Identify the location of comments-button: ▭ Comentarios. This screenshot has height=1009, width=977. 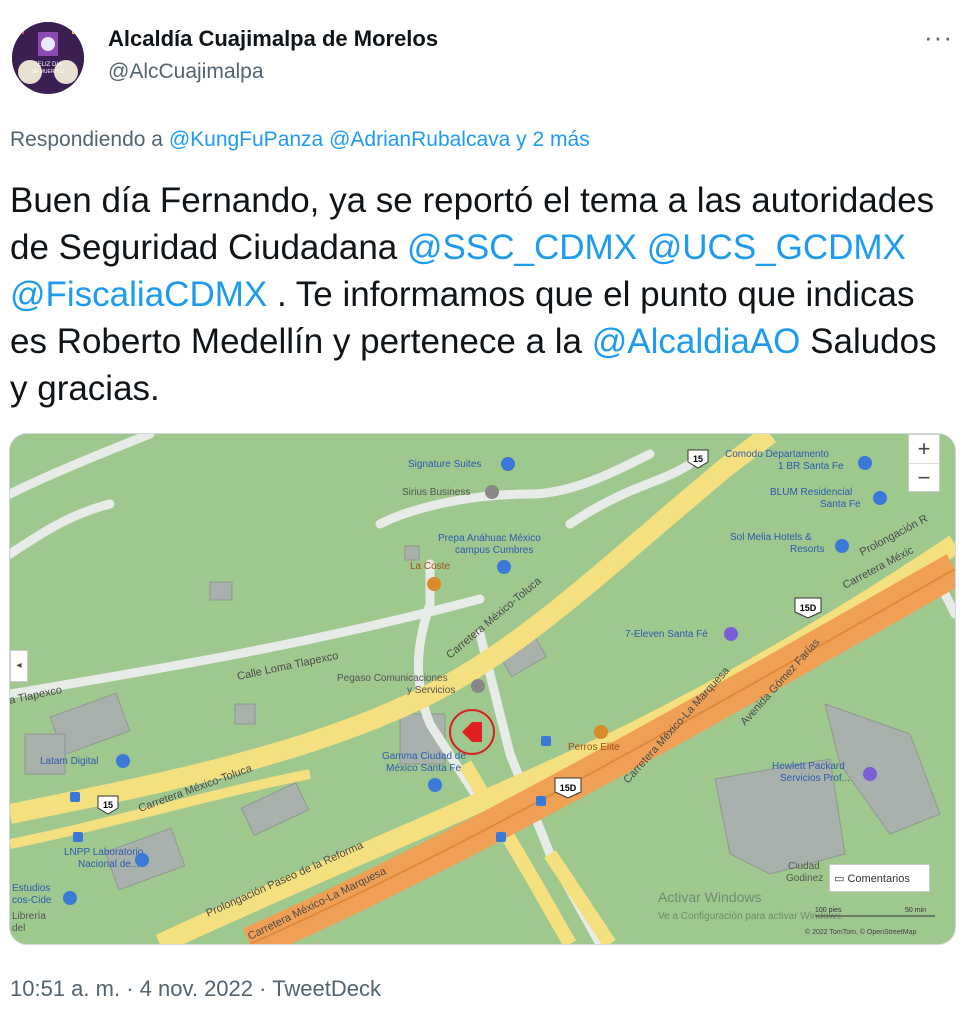
(879, 878).